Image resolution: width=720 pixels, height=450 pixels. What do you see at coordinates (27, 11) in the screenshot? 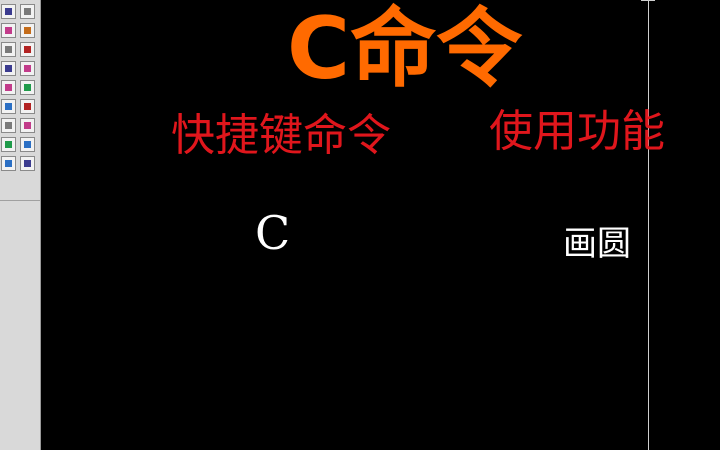
I see `rectangle-tool-icon` at bounding box center [27, 11].